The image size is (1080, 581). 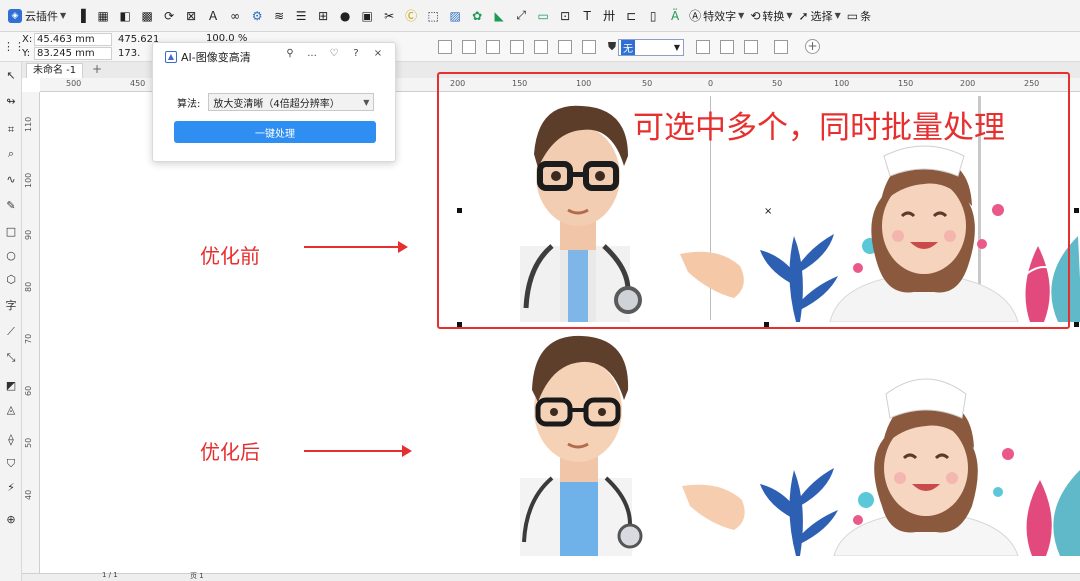 I want to click on before-label: 优化前, so click(x=230, y=256).